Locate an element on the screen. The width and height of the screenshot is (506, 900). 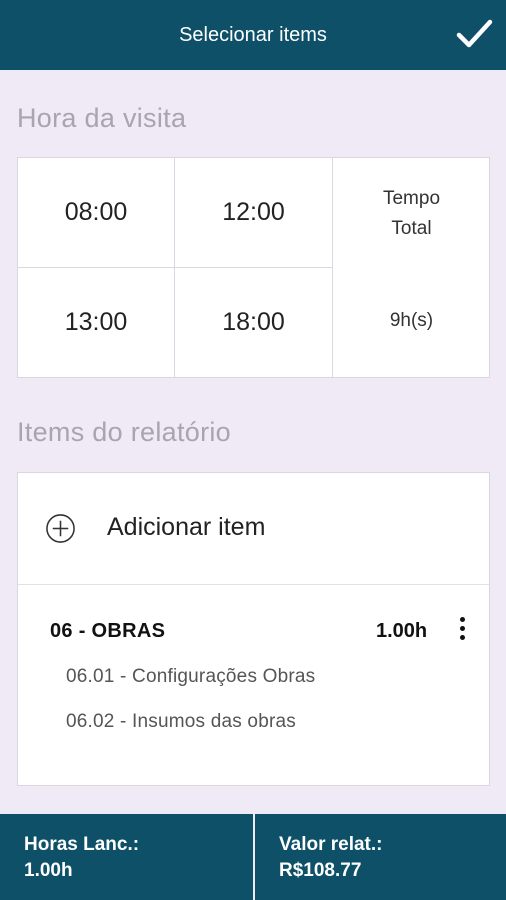
report-value-label: Valor relat.: is located at coordinates (331, 844).